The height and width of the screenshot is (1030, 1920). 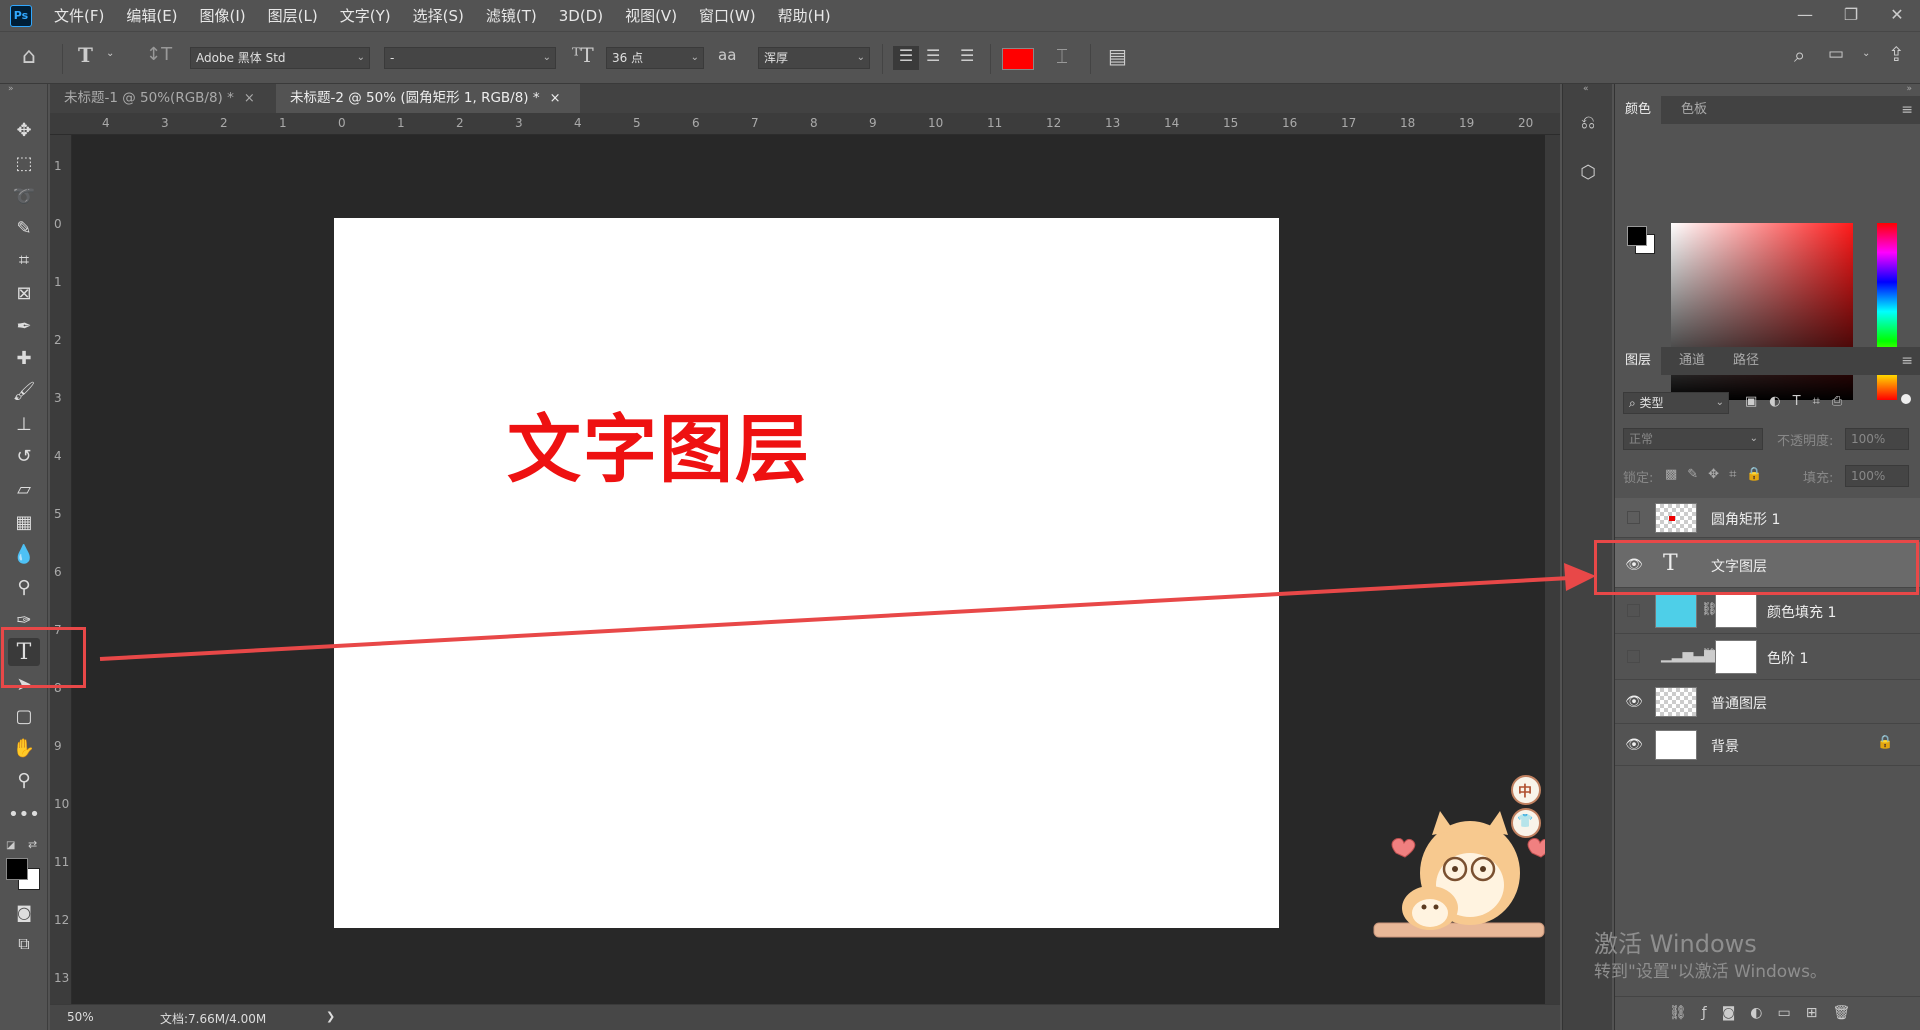 What do you see at coordinates (29, 56) in the screenshot?
I see `home-icon: ⌂` at bounding box center [29, 56].